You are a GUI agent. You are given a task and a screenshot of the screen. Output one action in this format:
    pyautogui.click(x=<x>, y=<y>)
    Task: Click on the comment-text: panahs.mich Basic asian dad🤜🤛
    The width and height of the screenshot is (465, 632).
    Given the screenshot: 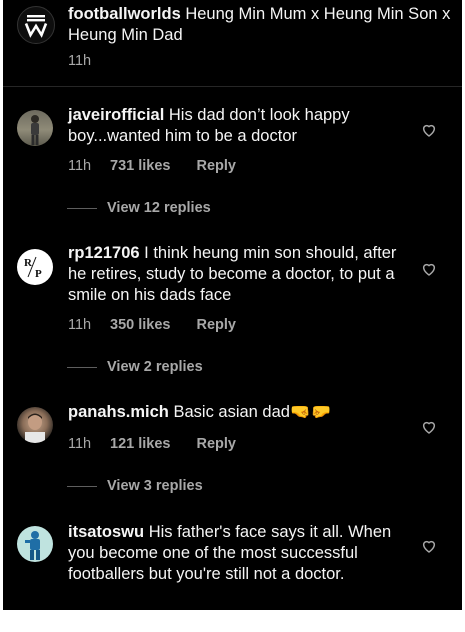 What is the action you would take?
    pyautogui.click(x=238, y=412)
    